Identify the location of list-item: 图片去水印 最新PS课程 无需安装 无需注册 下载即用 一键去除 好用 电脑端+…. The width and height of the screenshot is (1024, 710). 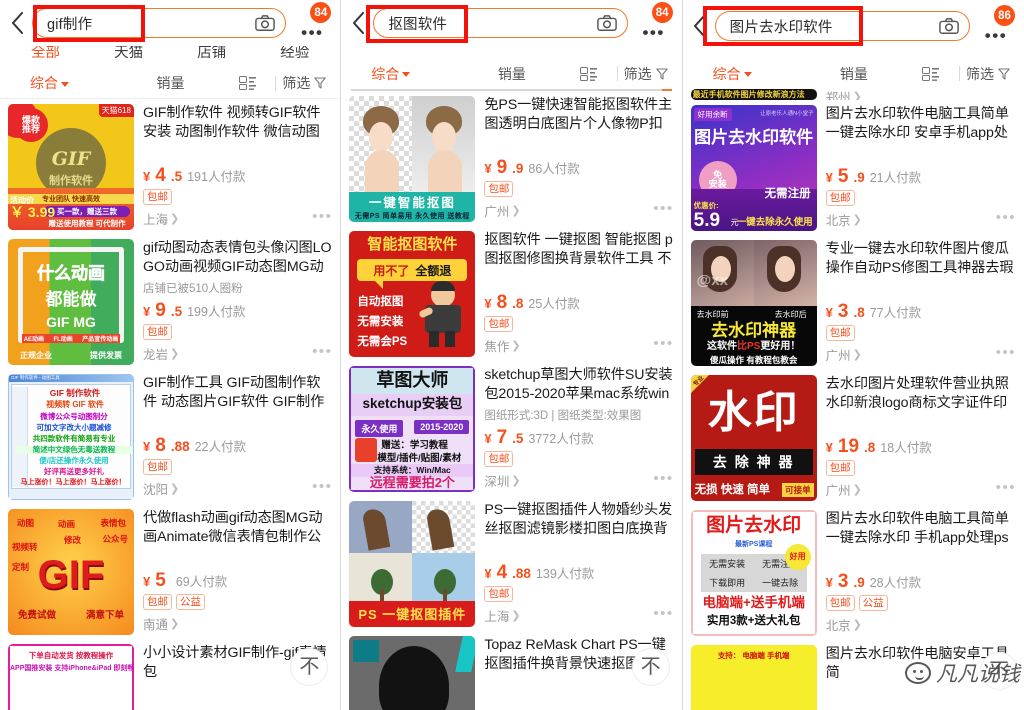
(853, 572).